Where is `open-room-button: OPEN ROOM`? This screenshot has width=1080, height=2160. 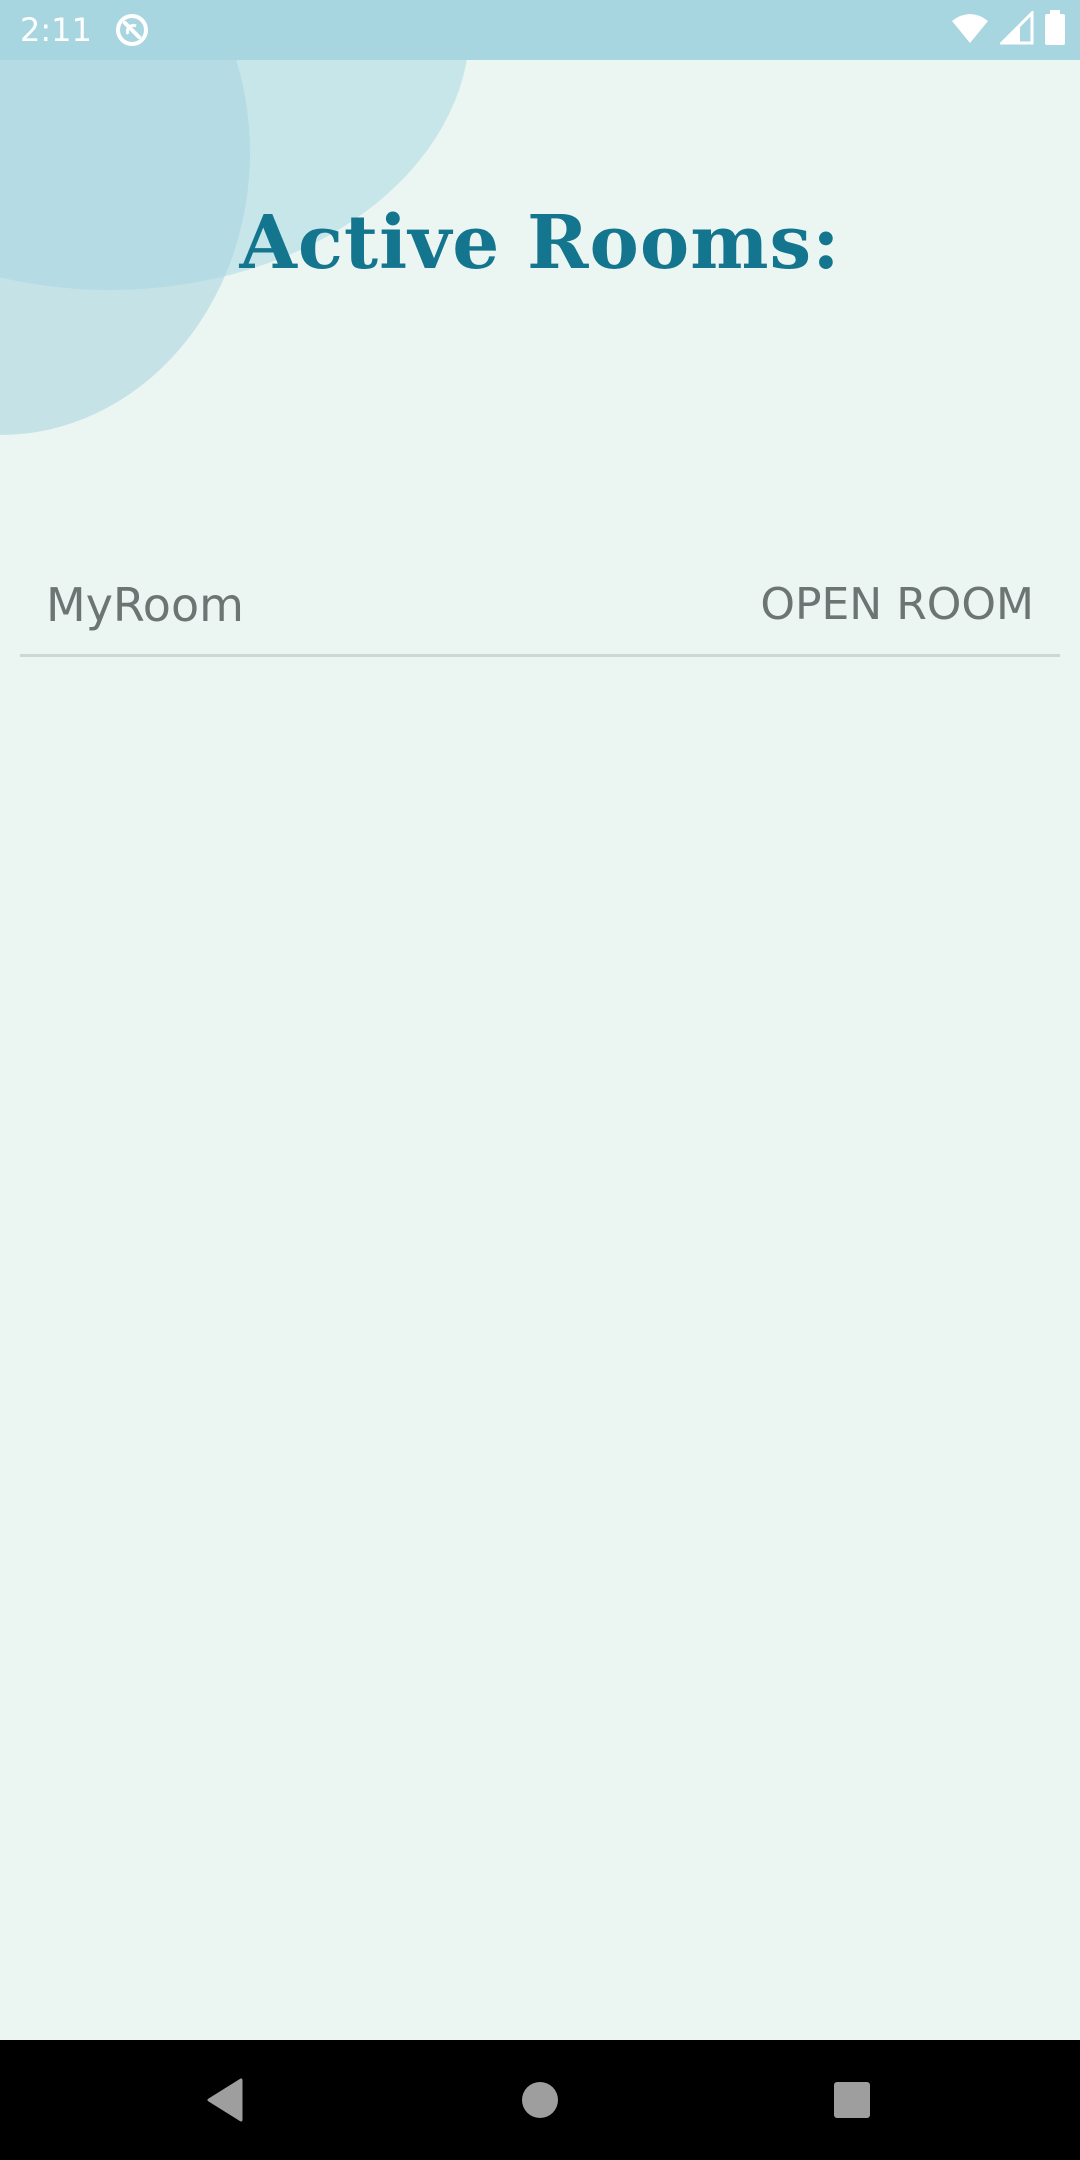 open-room-button: OPEN ROOM is located at coordinates (897, 605).